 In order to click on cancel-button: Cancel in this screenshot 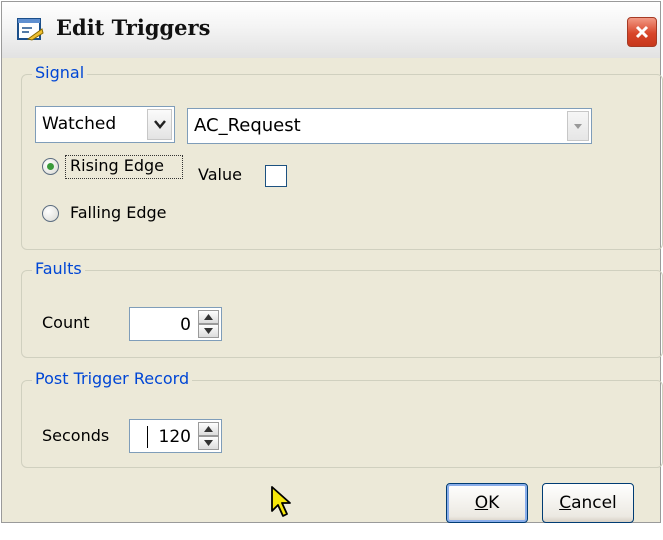, I will do `click(588, 503)`.